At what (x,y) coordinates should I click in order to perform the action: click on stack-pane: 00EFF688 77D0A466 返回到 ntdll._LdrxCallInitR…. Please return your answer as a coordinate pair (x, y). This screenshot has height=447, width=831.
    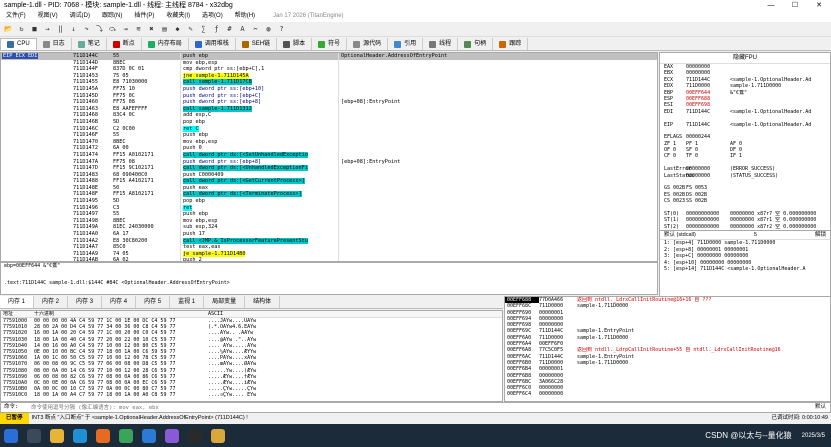
    Looking at the image, I should click on (667, 349).